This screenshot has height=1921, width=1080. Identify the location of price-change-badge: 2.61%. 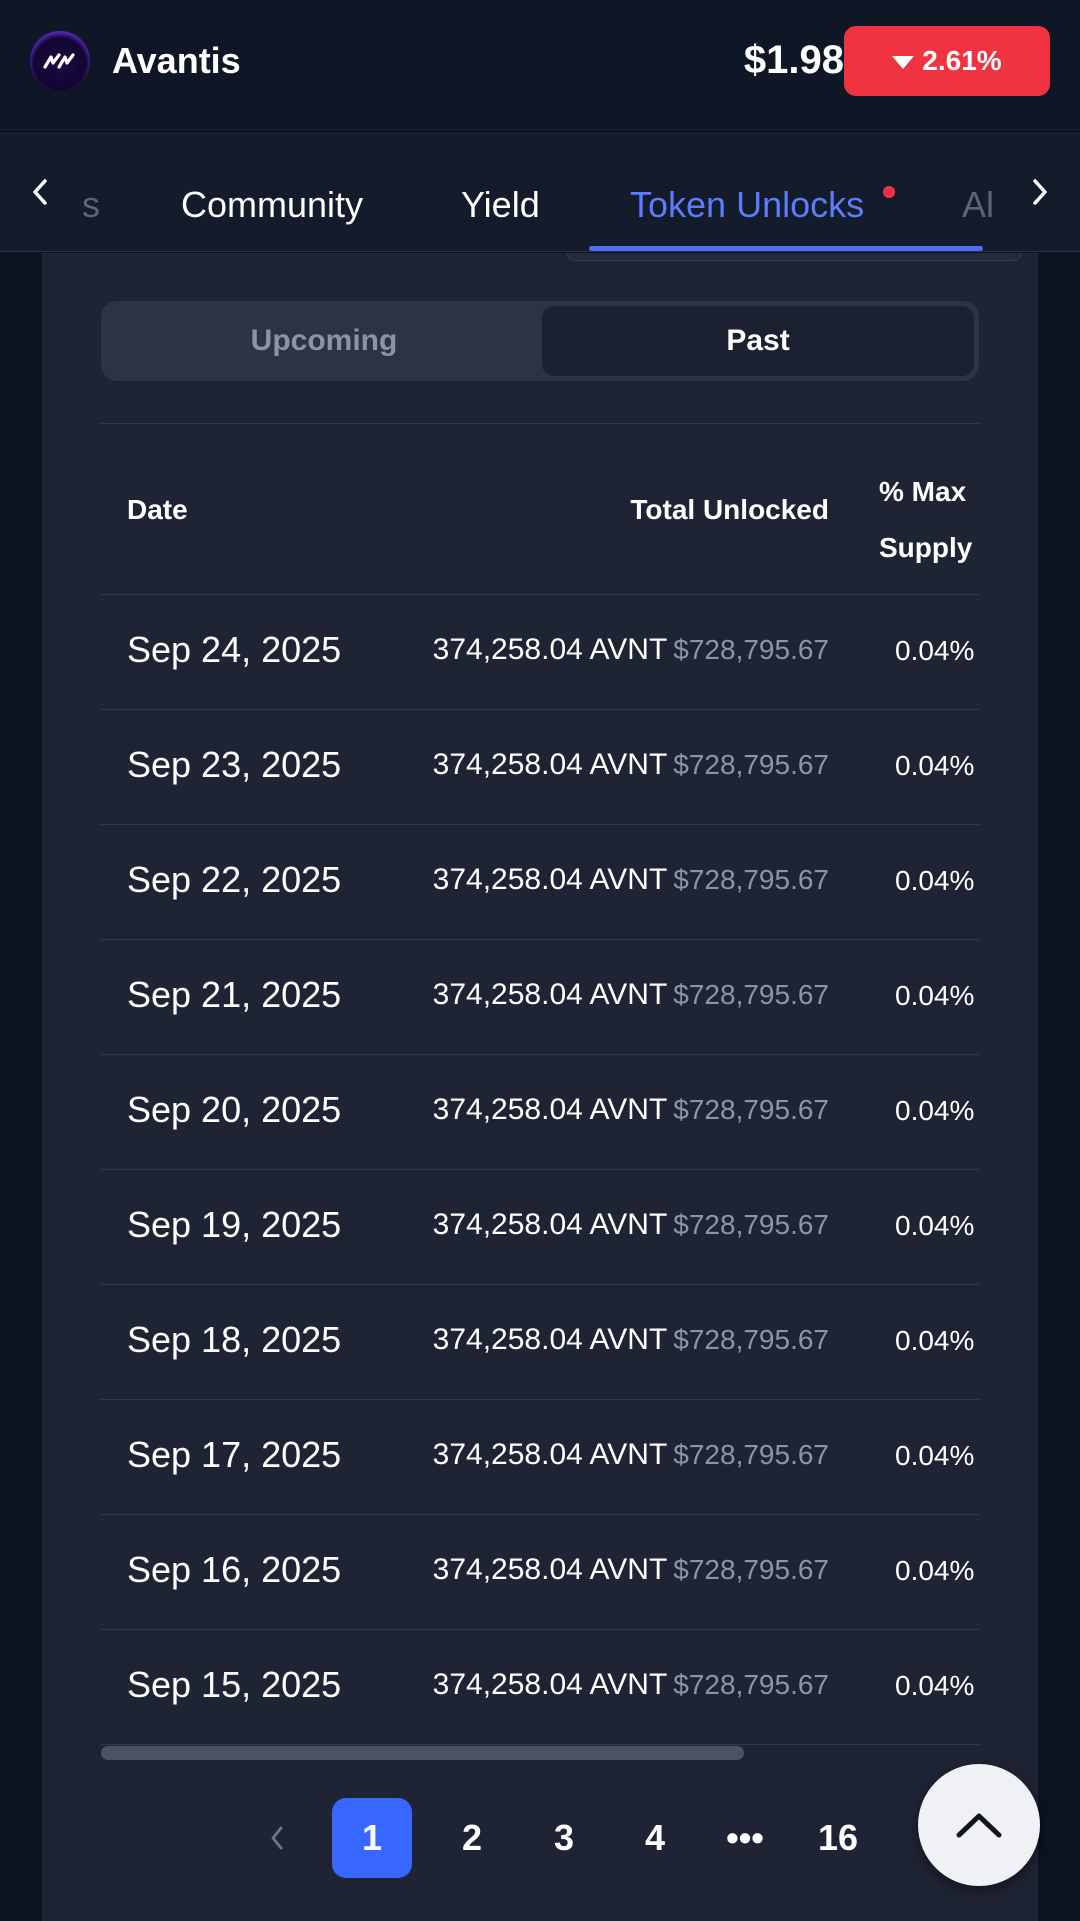
(947, 61).